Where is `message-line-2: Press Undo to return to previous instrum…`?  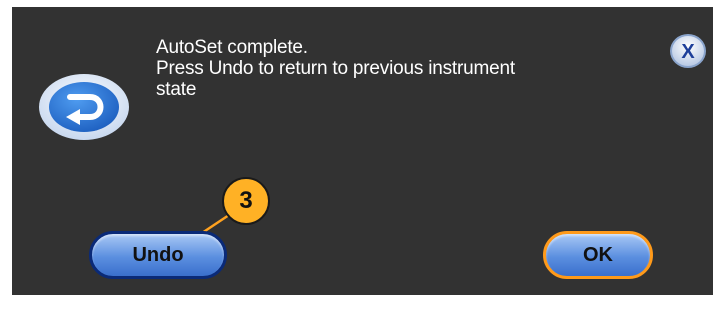 message-line-2: Press Undo to return to previous instrum… is located at coordinates (335, 68).